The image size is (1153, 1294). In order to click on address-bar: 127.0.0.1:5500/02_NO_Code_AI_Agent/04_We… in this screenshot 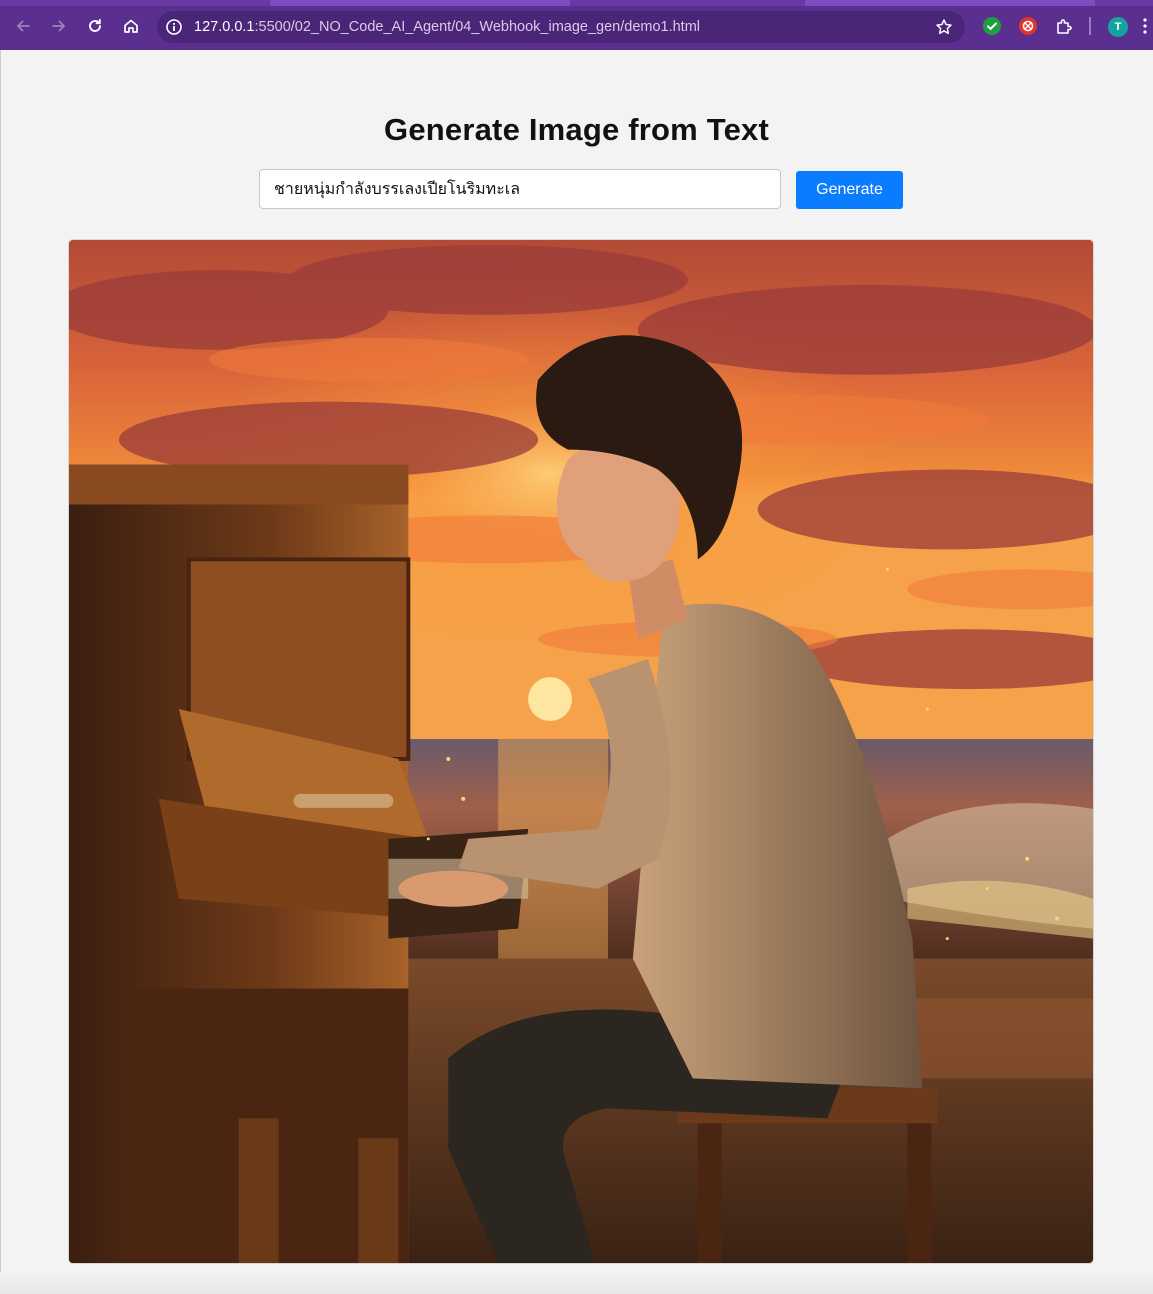, I will do `click(561, 27)`.